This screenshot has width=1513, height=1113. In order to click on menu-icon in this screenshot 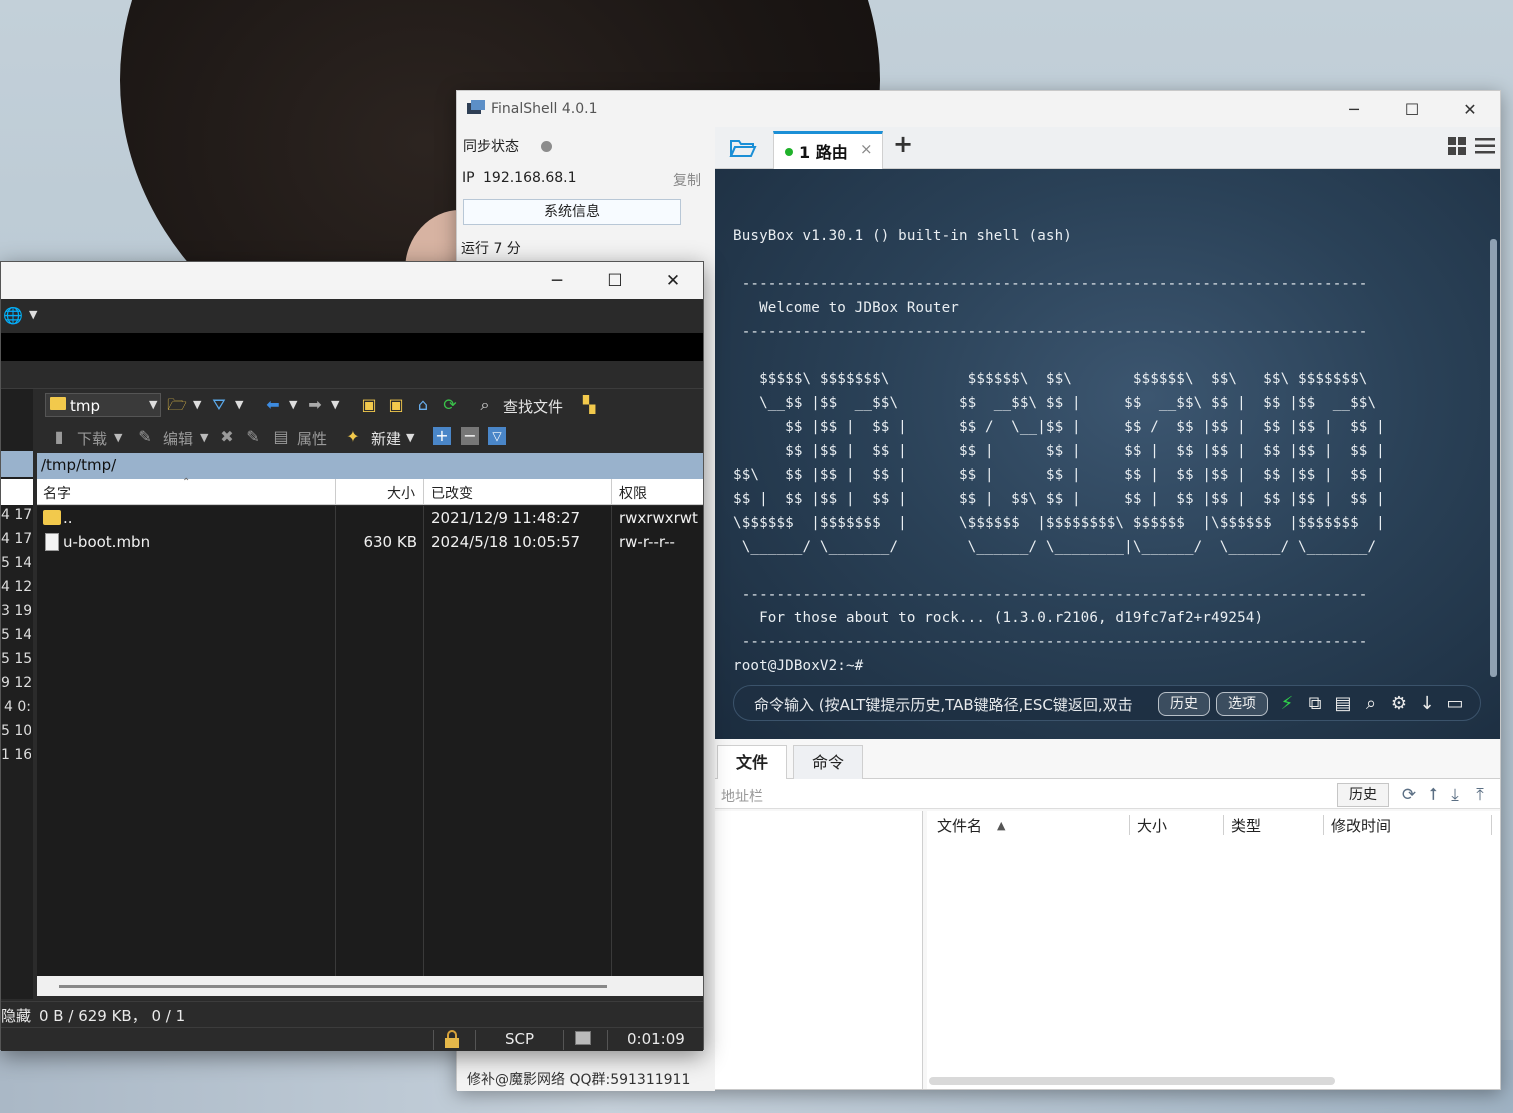, I will do `click(1485, 146)`.